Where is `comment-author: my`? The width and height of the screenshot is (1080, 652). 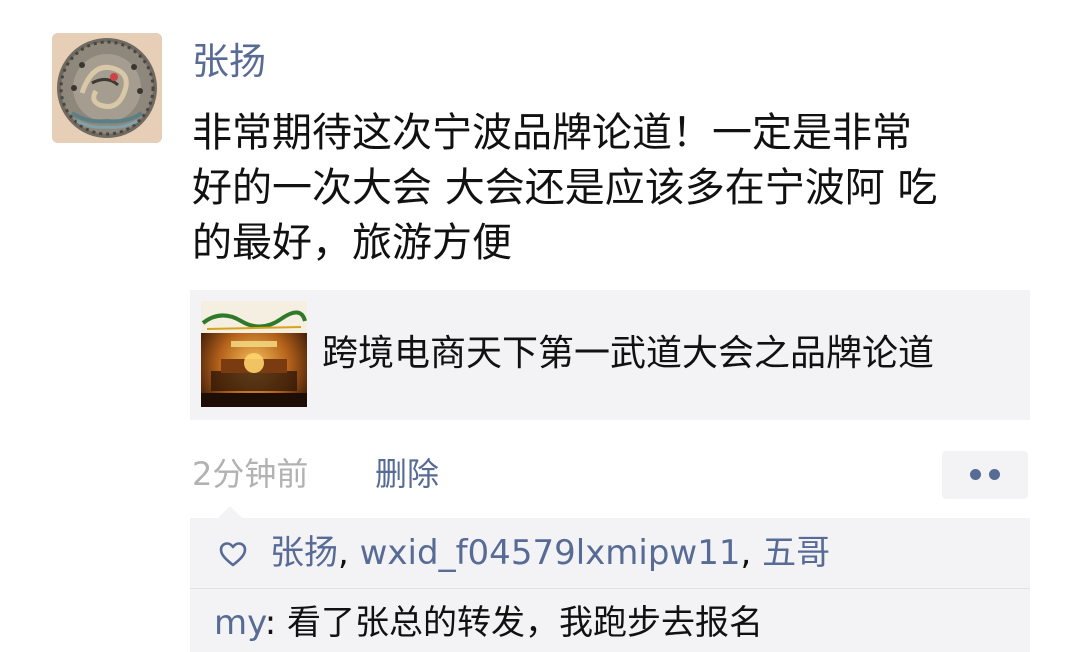
comment-author: my is located at coordinates (239, 623).